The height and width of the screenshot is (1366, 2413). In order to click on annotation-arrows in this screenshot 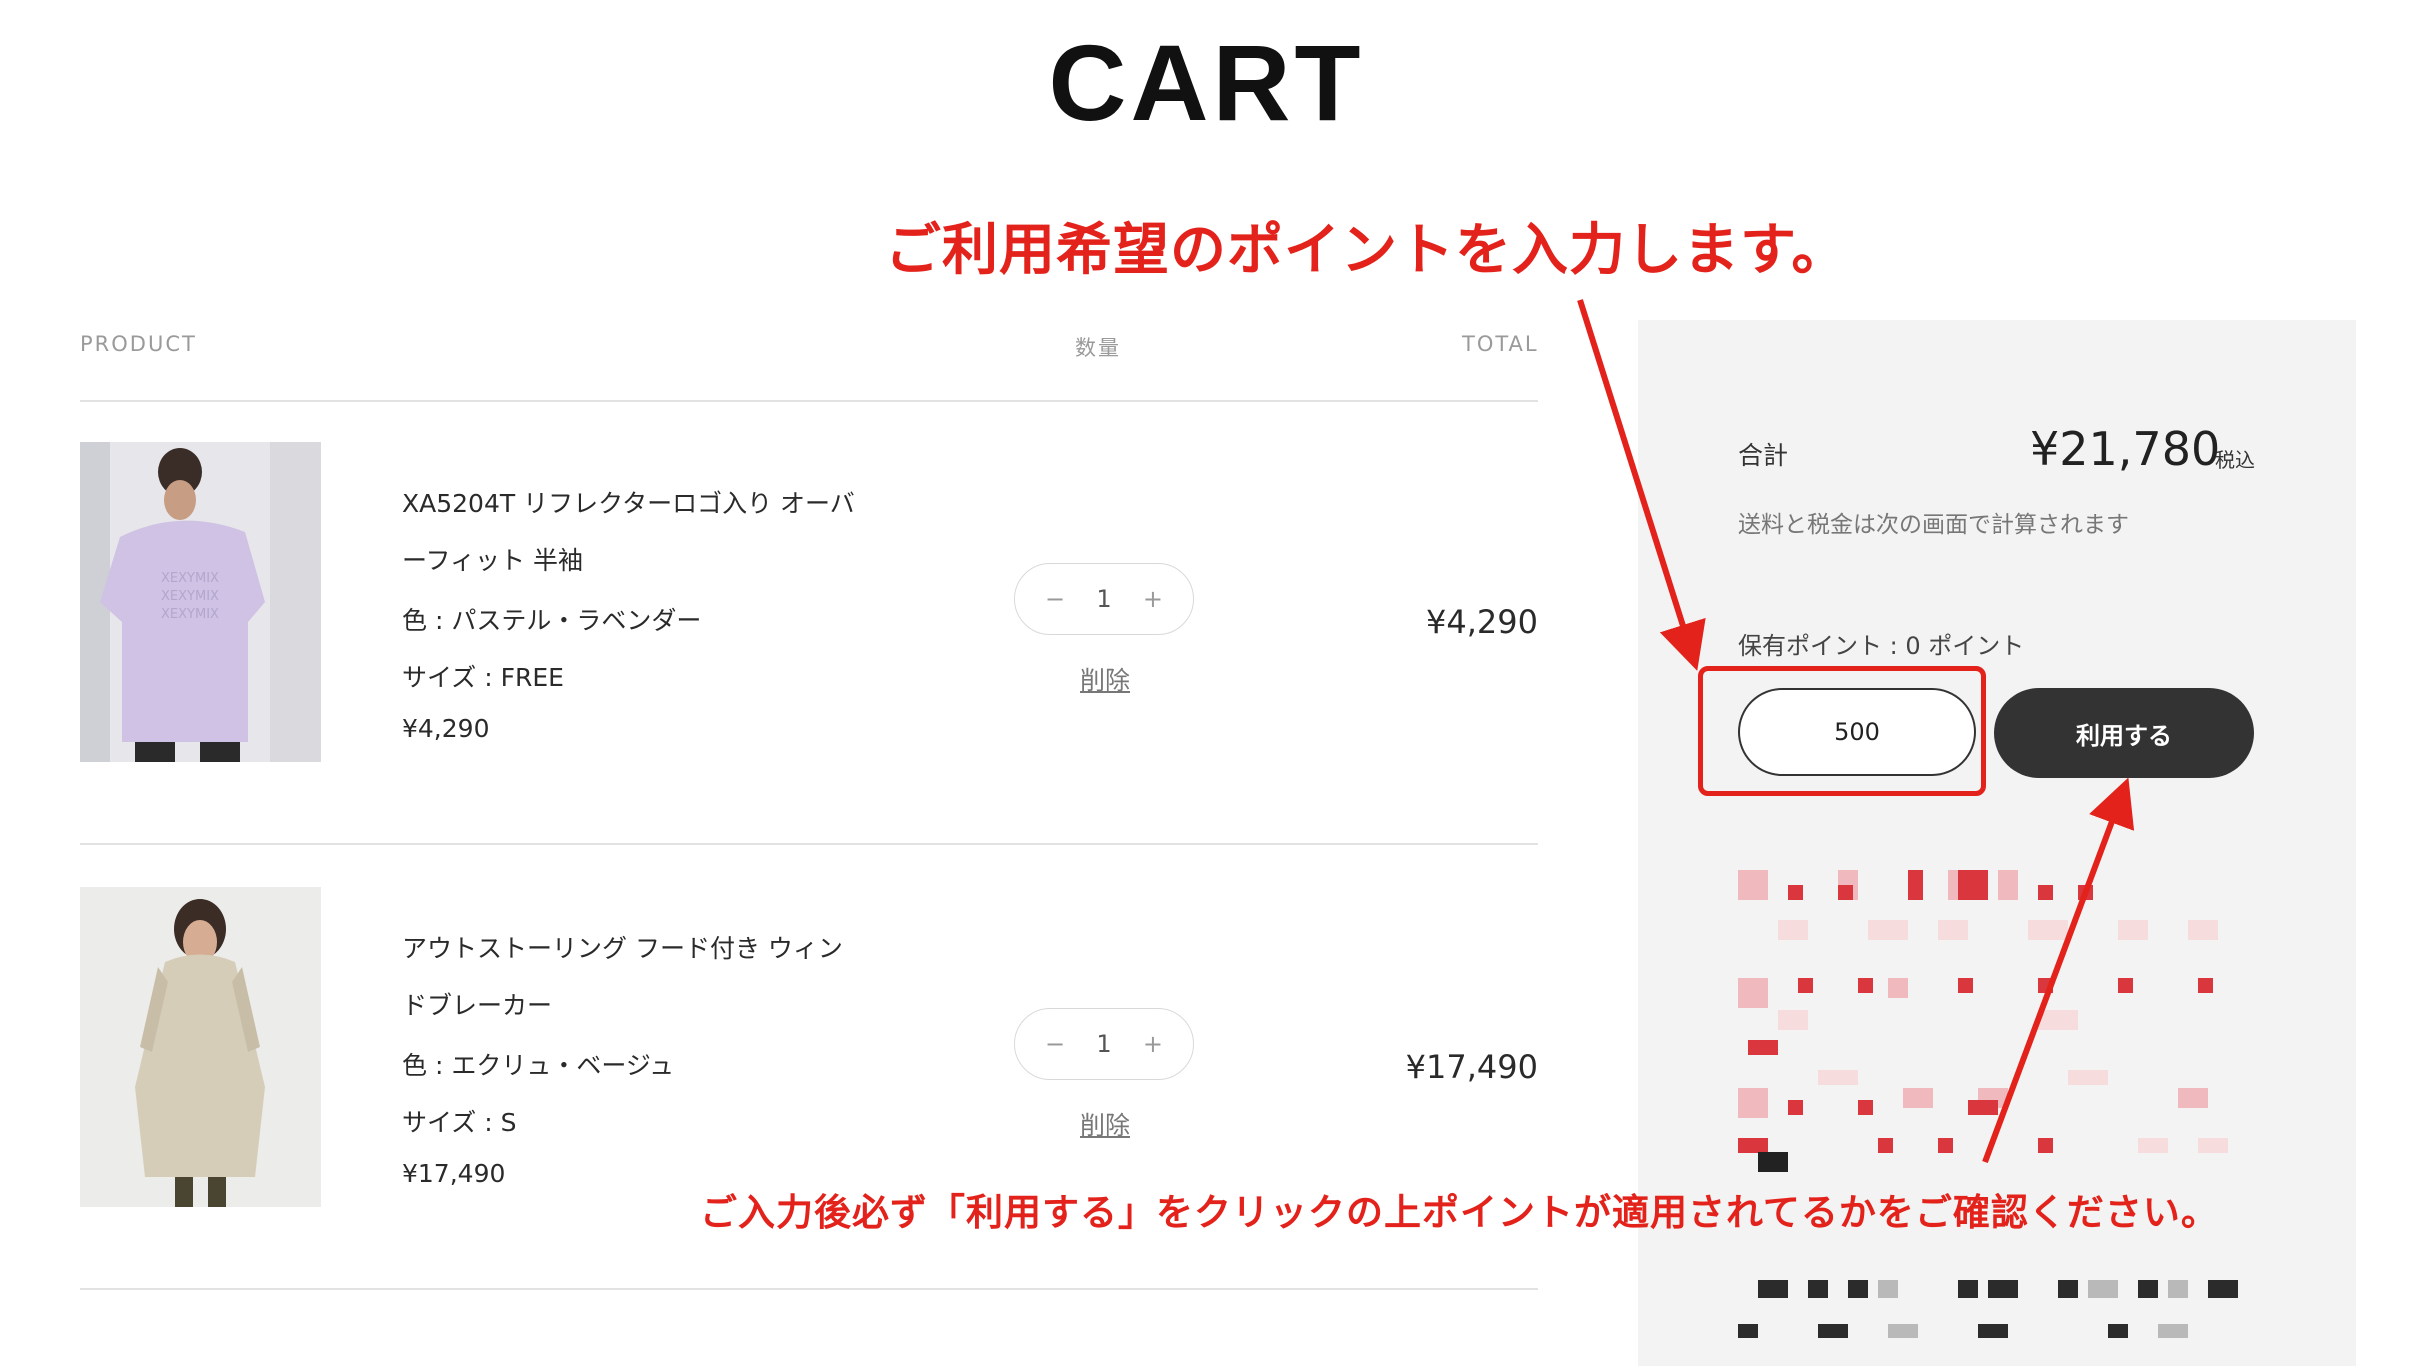, I will do `click(1856, 731)`.